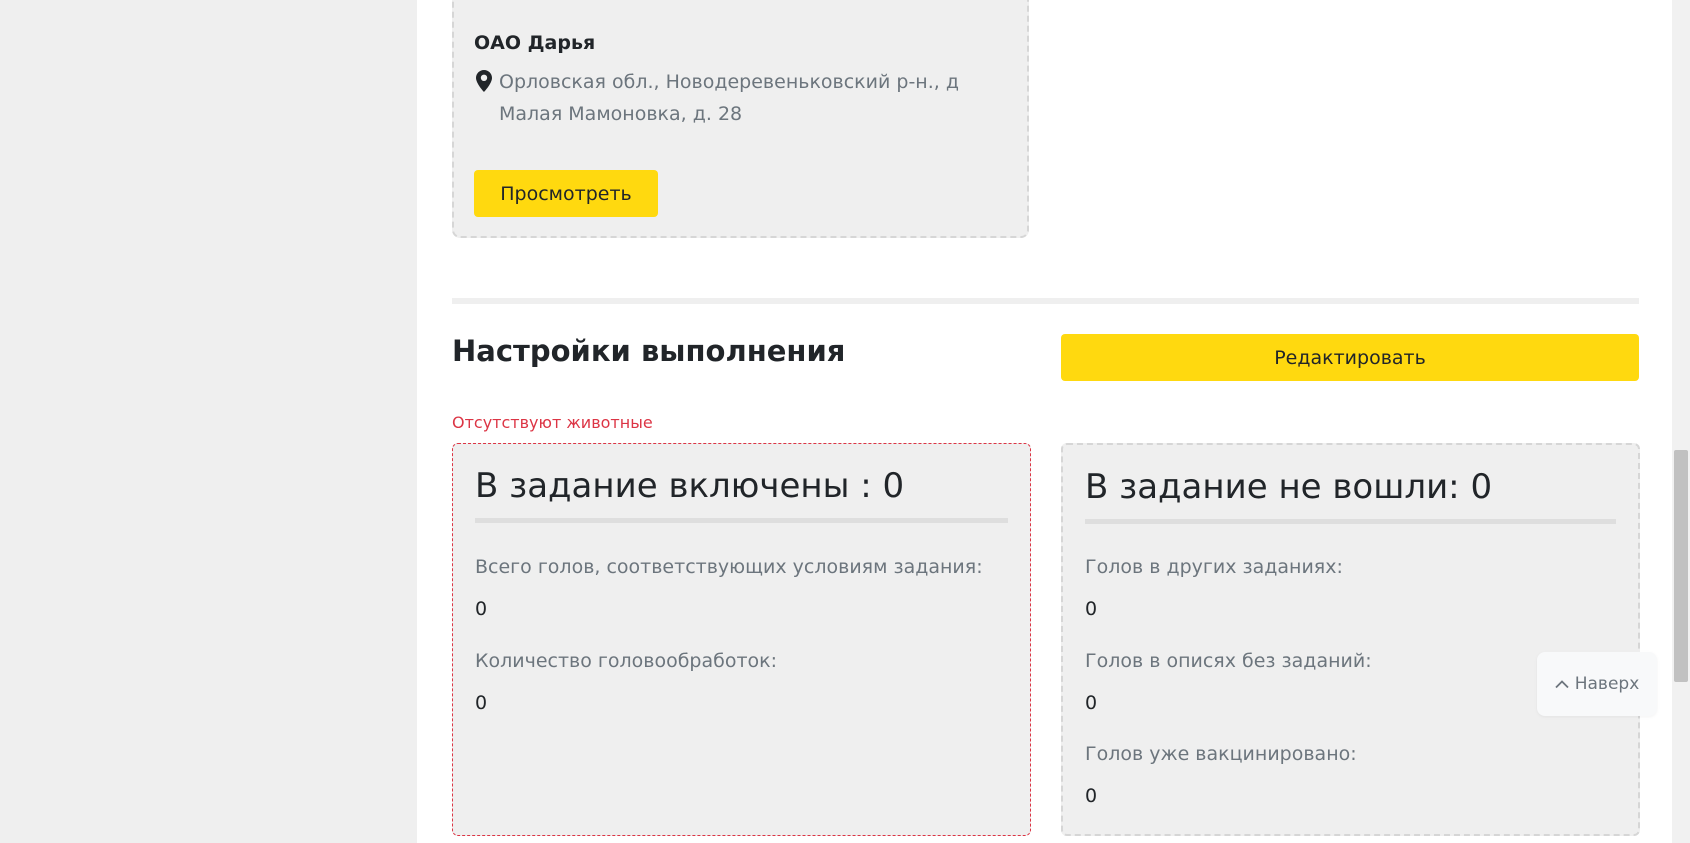 The width and height of the screenshot is (1690, 843). Describe the element at coordinates (741, 520) in the screenshot. I see `included-underline` at that location.